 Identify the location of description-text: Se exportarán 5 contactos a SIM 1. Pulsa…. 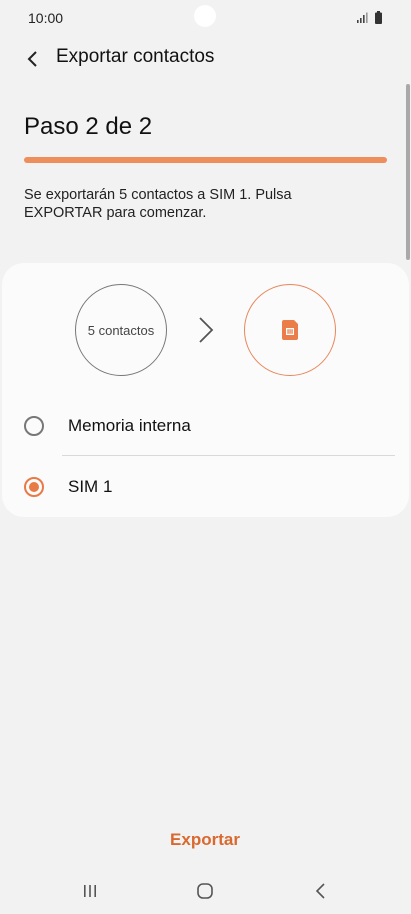
(158, 204).